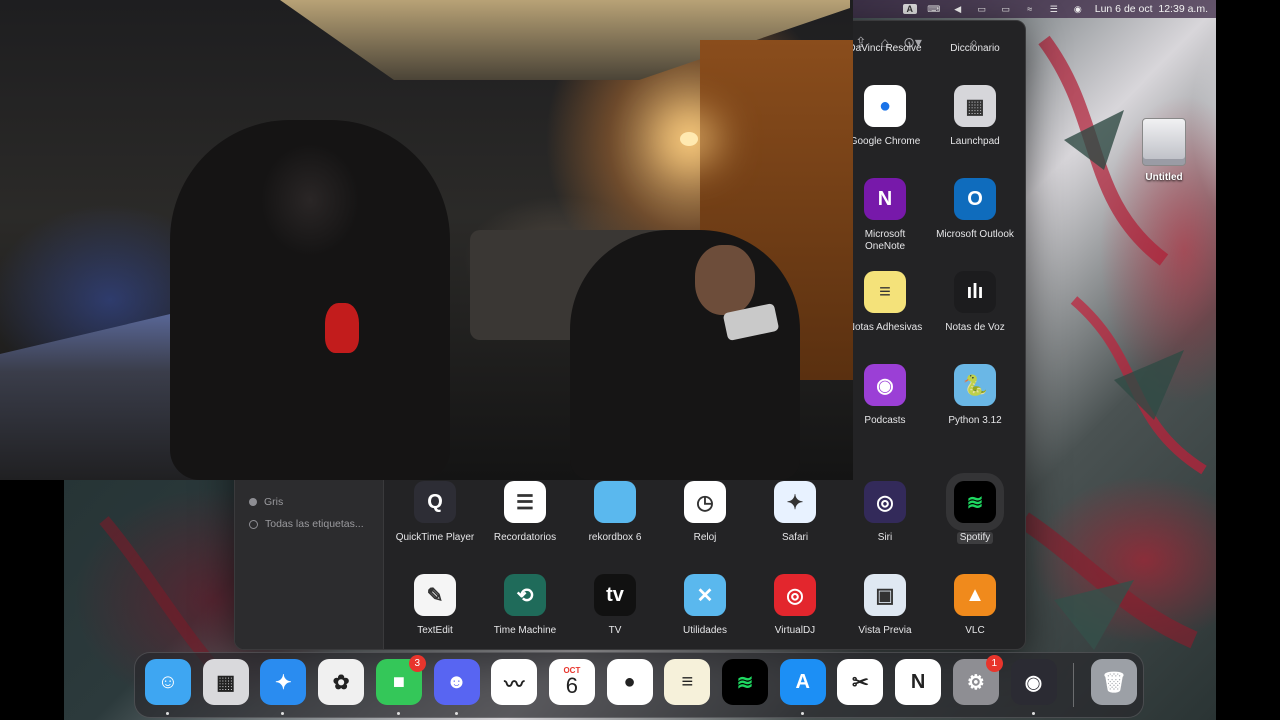 The image size is (1280, 720). What do you see at coordinates (975, 595) in the screenshot?
I see `vlc-icon: ▲` at bounding box center [975, 595].